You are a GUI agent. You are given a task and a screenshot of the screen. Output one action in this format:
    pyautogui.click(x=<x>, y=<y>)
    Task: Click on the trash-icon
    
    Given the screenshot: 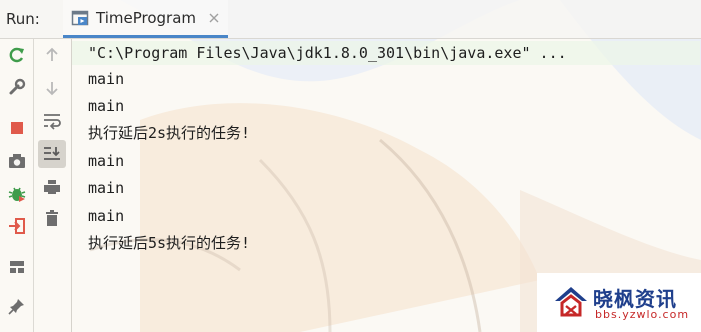 What is the action you would take?
    pyautogui.click(x=52, y=218)
    